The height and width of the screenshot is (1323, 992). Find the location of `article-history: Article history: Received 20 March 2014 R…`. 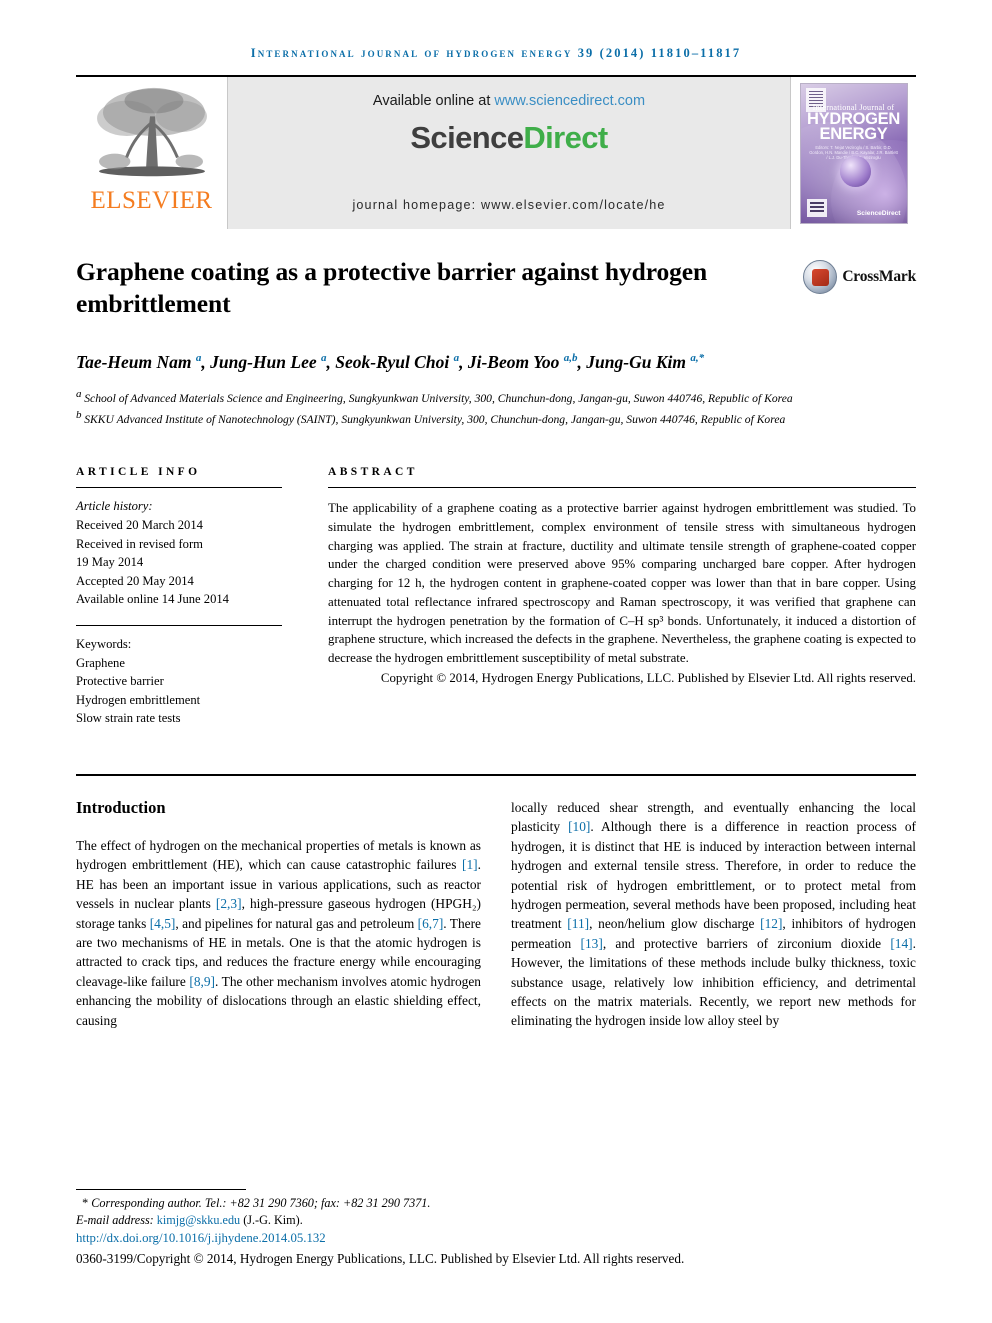

article-history: Article history: Received 20 March 2014 R… is located at coordinates (179, 548).